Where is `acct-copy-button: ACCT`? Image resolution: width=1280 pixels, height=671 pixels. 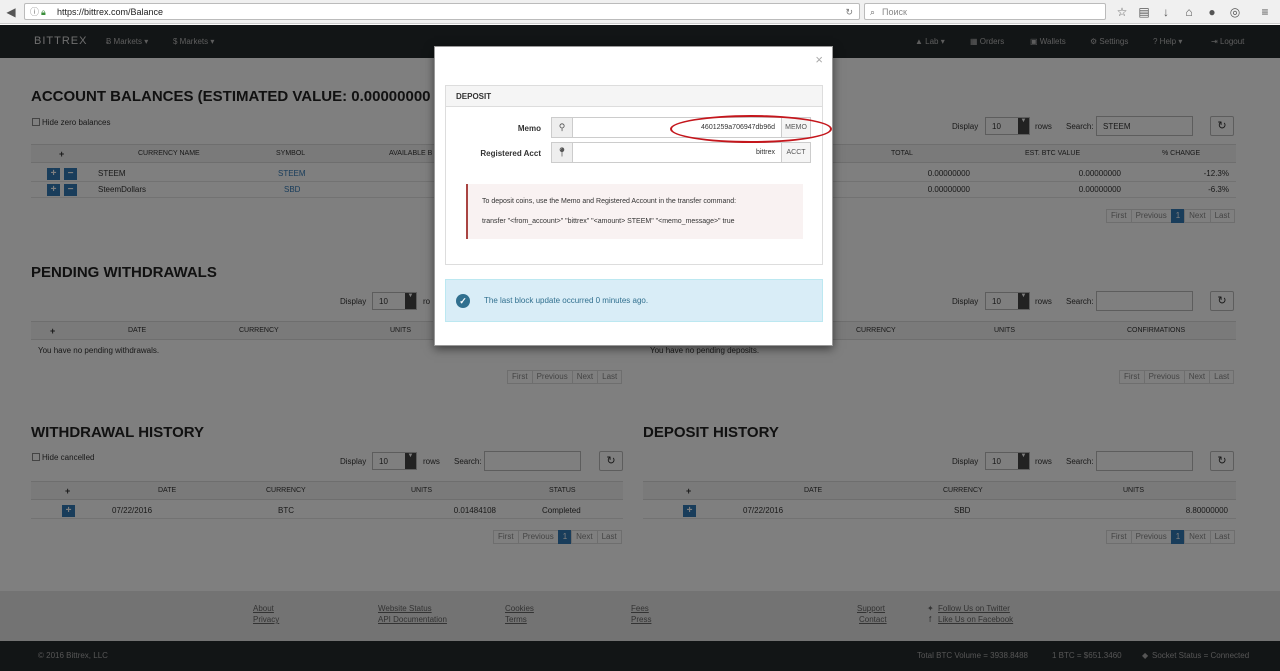
acct-copy-button: ACCT is located at coordinates (796, 152).